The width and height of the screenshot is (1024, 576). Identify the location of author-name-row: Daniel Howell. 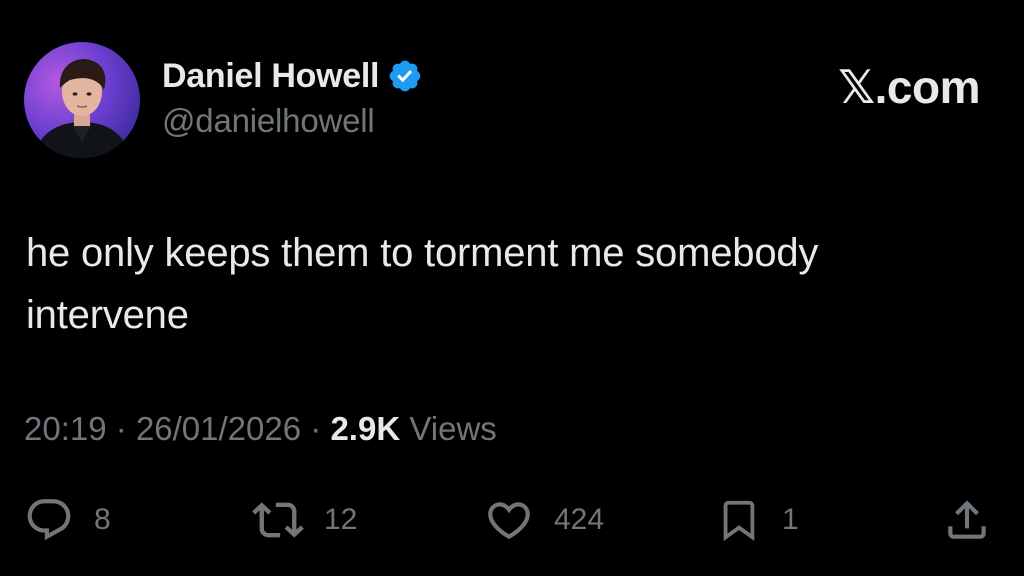
(292, 76).